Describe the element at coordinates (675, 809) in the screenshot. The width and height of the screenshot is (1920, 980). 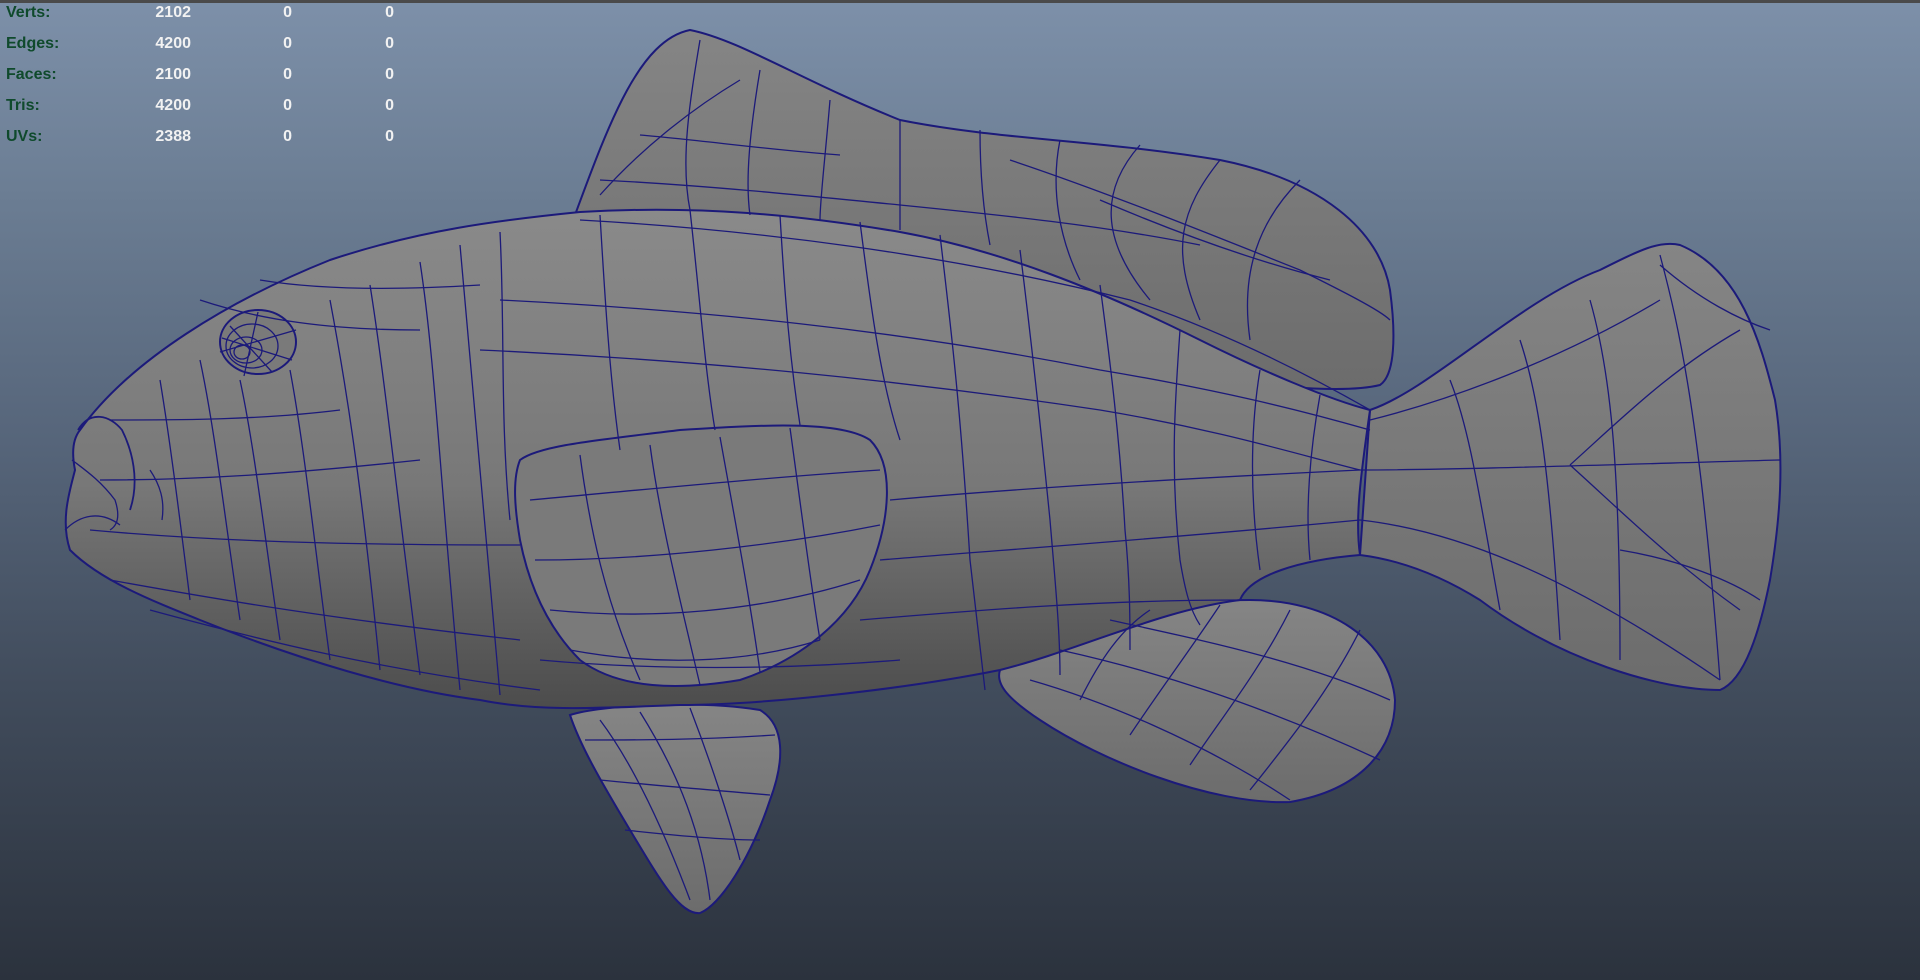
I see `pelvic-fin` at that location.